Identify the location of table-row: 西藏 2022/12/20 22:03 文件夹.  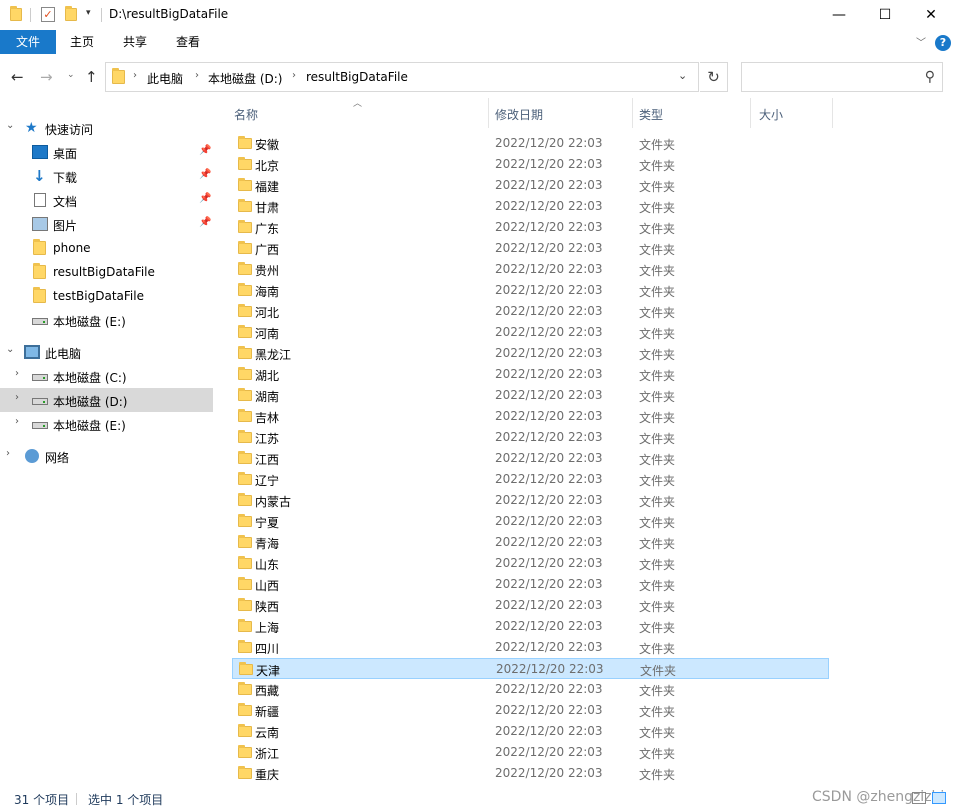
(530, 689).